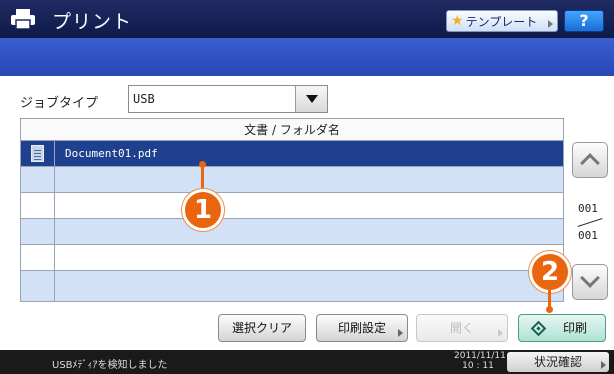 The width and height of the screenshot is (614, 374). Describe the element at coordinates (538, 328) in the screenshot. I see `start-icon` at that location.